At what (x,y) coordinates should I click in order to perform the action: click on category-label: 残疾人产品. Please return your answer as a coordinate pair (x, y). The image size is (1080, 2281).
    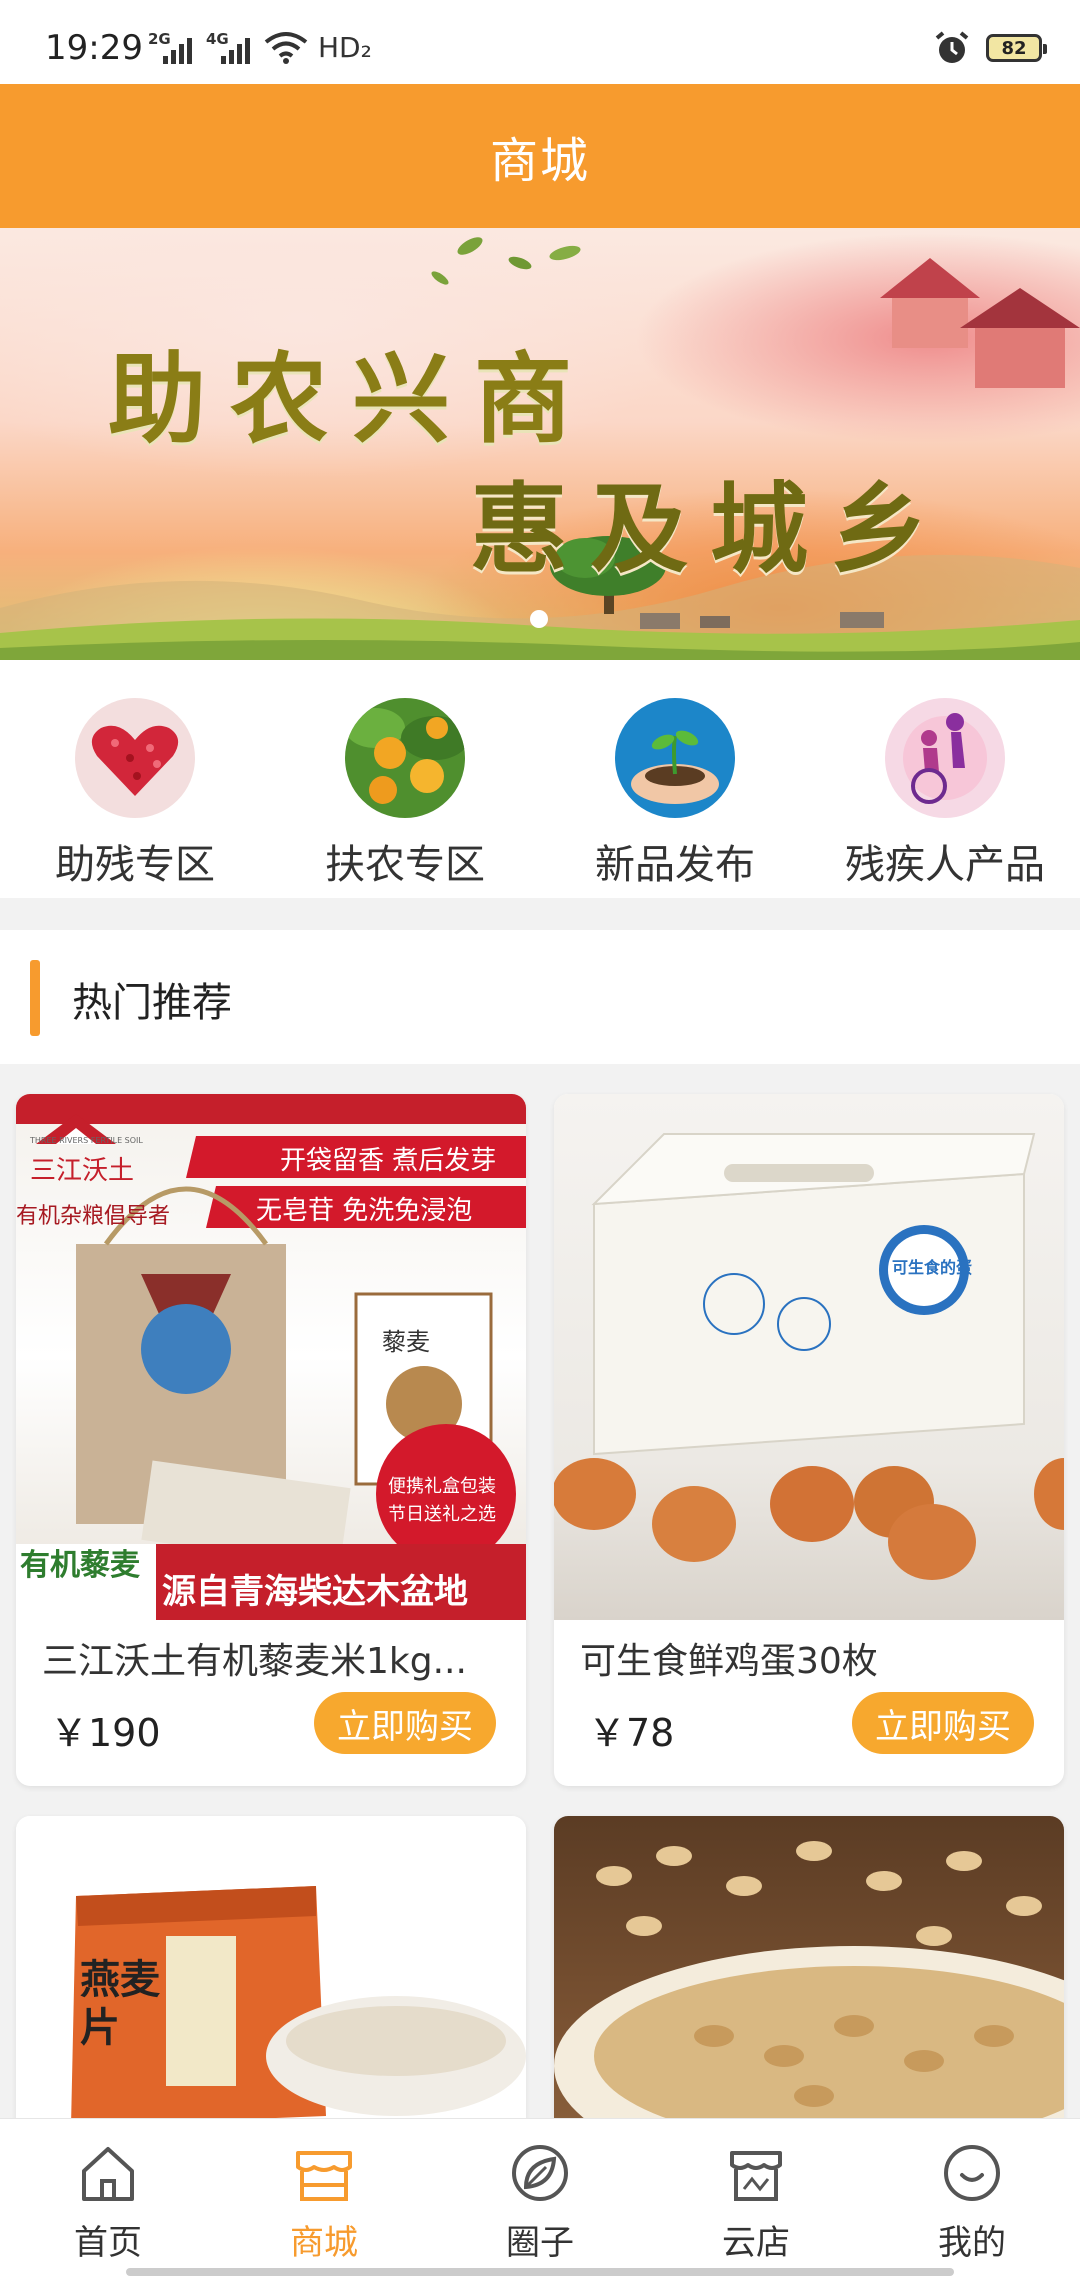
    Looking at the image, I should click on (945, 865).